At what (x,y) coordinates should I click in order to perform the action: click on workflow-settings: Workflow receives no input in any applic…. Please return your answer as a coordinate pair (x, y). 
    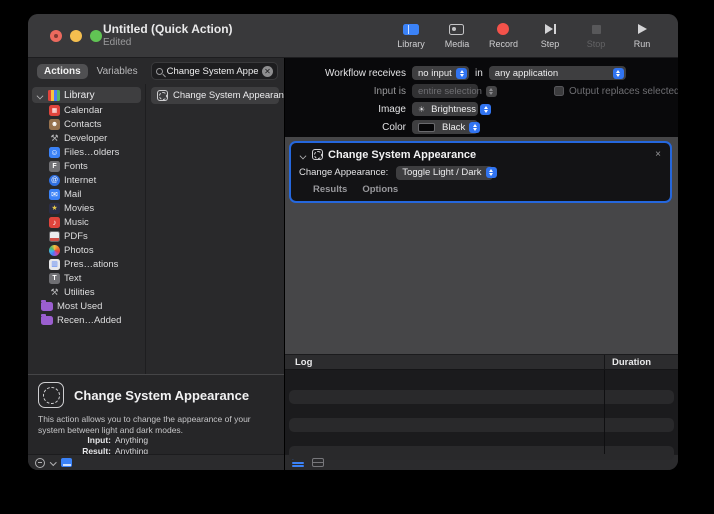
    Looking at the image, I should click on (481, 97).